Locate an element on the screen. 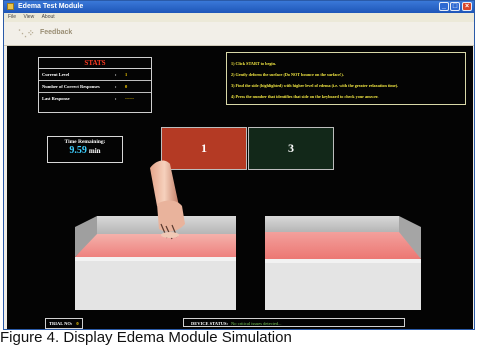 The height and width of the screenshot is (346, 479). window-title: Edema Test Module is located at coordinates (51, 6).